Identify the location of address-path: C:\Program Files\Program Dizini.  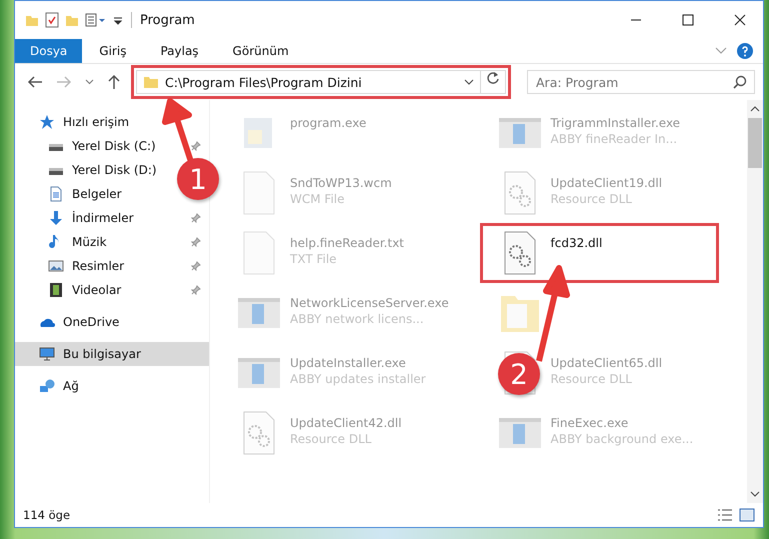
(264, 82).